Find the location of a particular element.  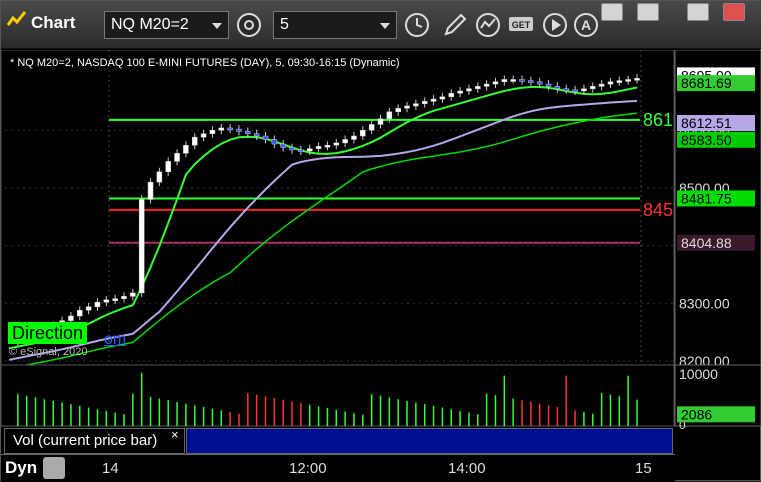

interval-selector: 5 is located at coordinates (335, 25).